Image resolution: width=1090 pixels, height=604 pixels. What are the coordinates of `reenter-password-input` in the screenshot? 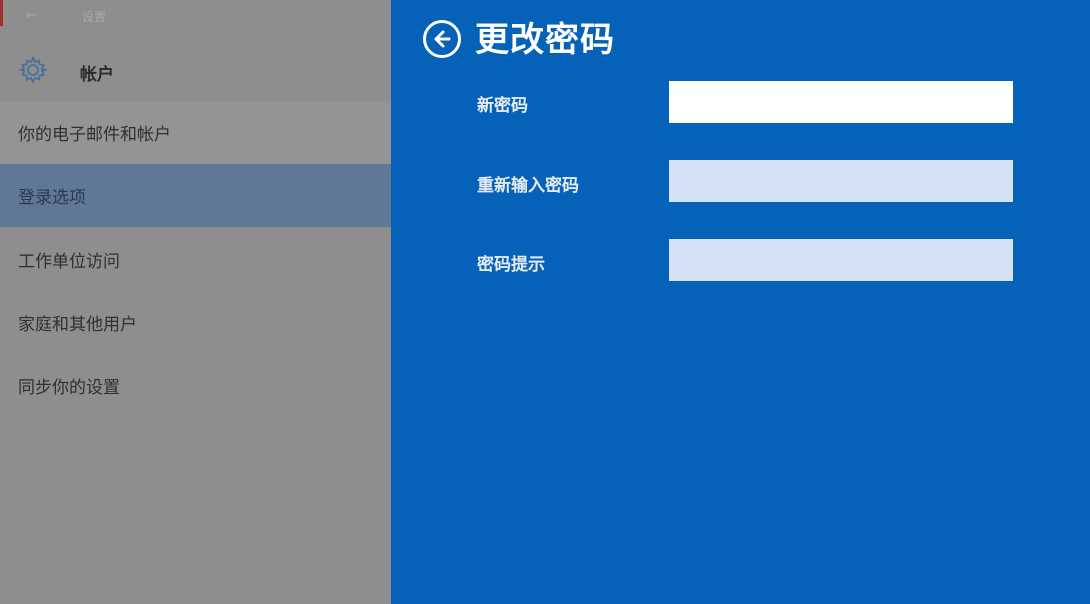 It's located at (841, 181).